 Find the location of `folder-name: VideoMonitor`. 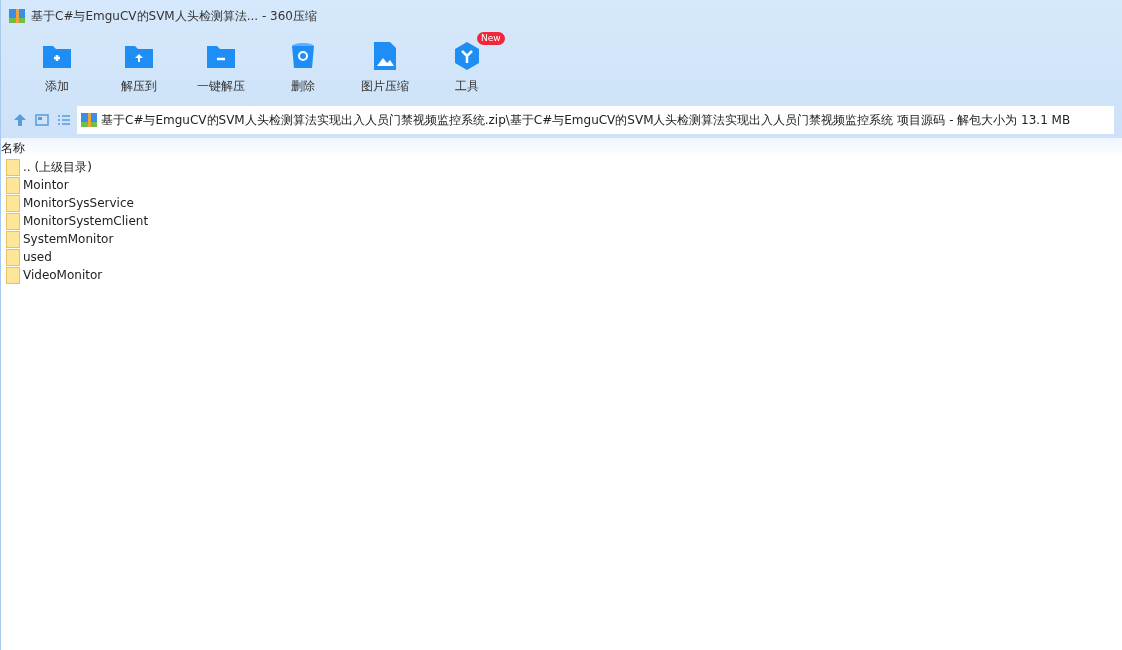

folder-name: VideoMonitor is located at coordinates (63, 275).